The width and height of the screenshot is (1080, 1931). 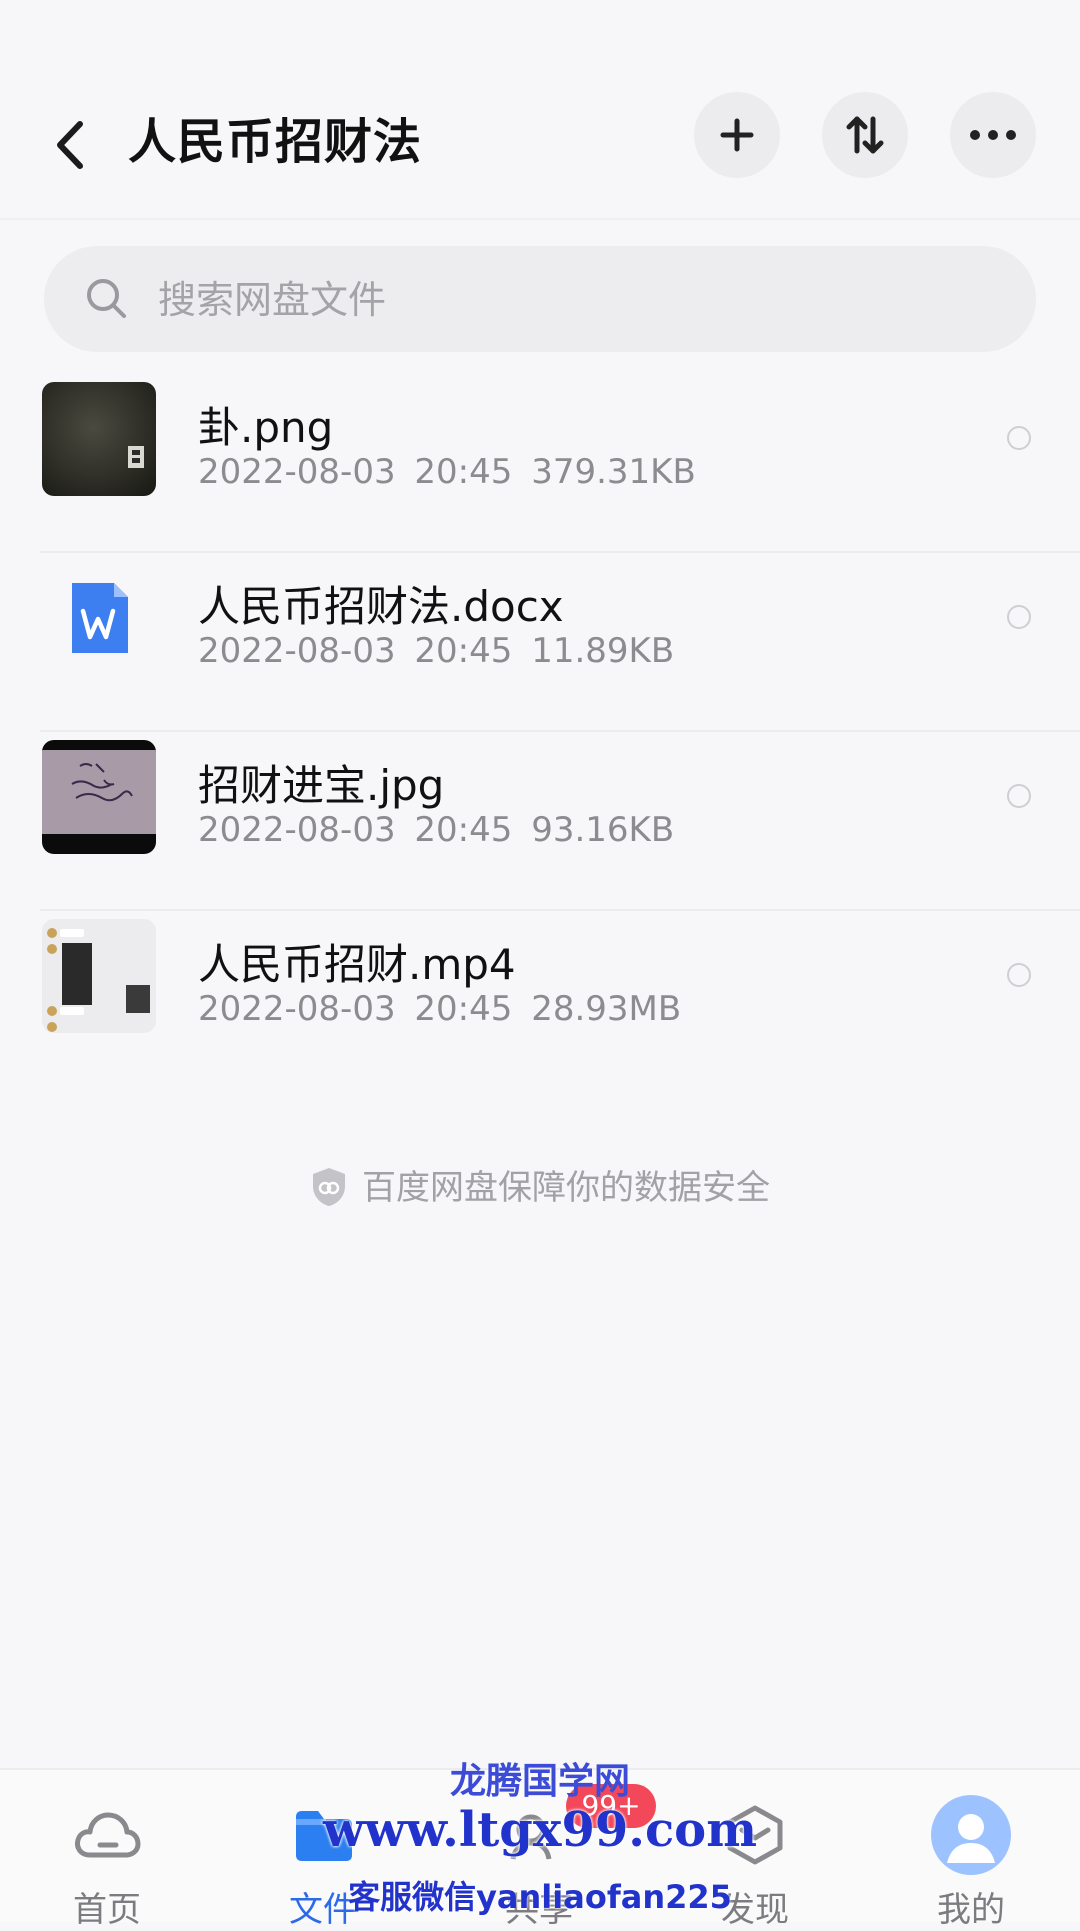 What do you see at coordinates (613, 472) in the screenshot?
I see `file-size: 379.31KB` at bounding box center [613, 472].